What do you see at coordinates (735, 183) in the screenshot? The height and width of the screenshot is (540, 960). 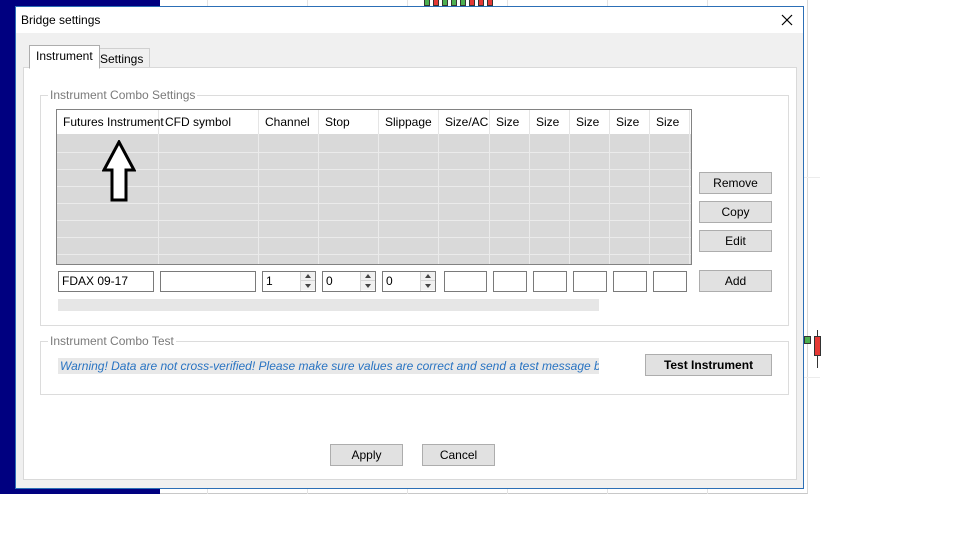 I see `remove-button: Remove` at bounding box center [735, 183].